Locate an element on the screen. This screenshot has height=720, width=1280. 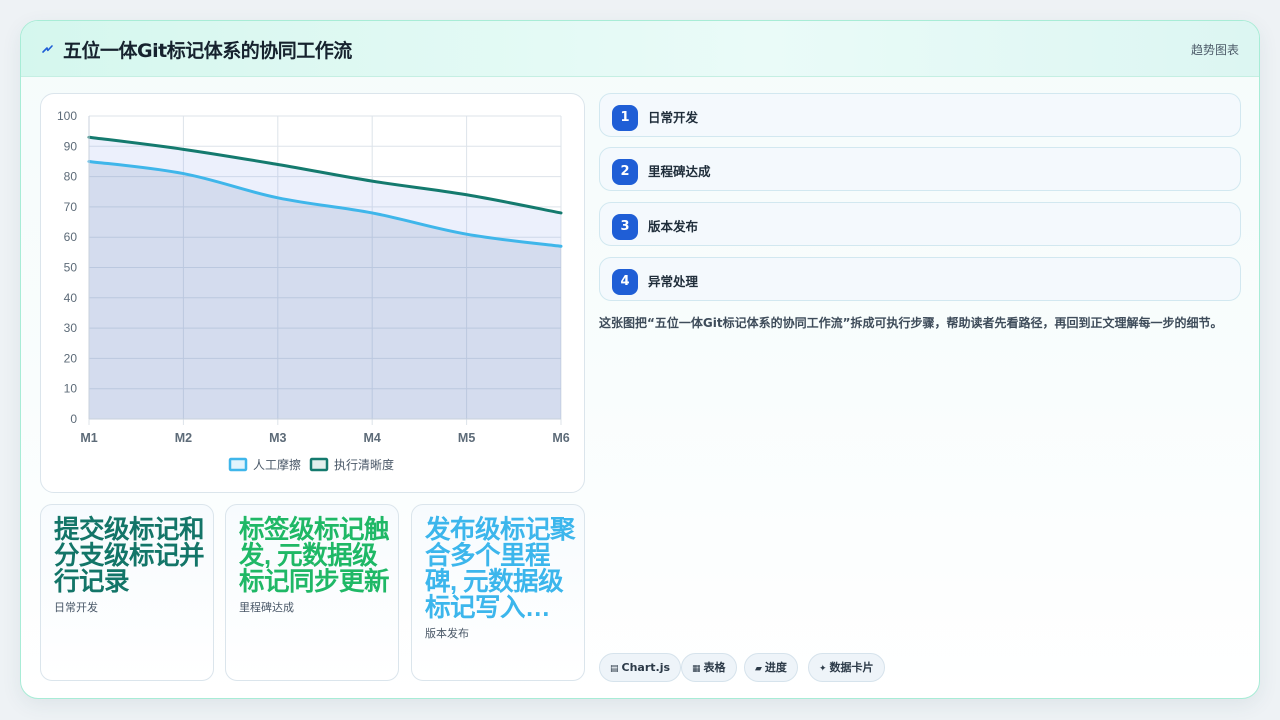
legend-label: 人工摩擦 is located at coordinates (277, 464).